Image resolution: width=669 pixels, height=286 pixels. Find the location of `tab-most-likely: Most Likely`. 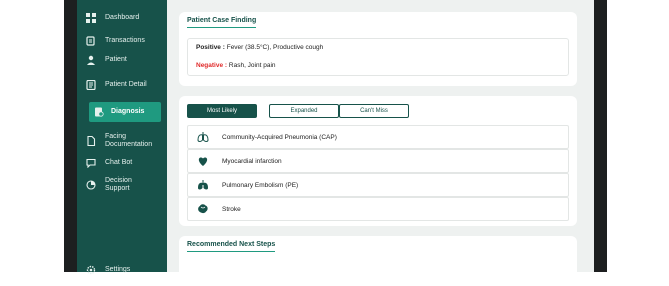

tab-most-likely: Most Likely is located at coordinates (222, 111).